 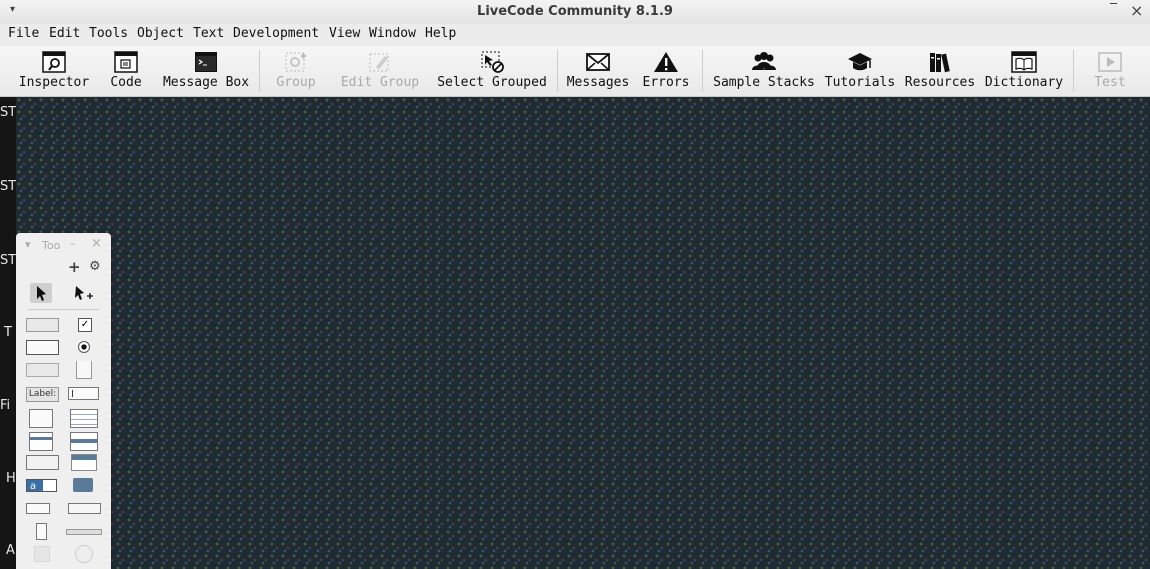 What do you see at coordinates (84, 418) in the screenshot?
I see `table-field-tool` at bounding box center [84, 418].